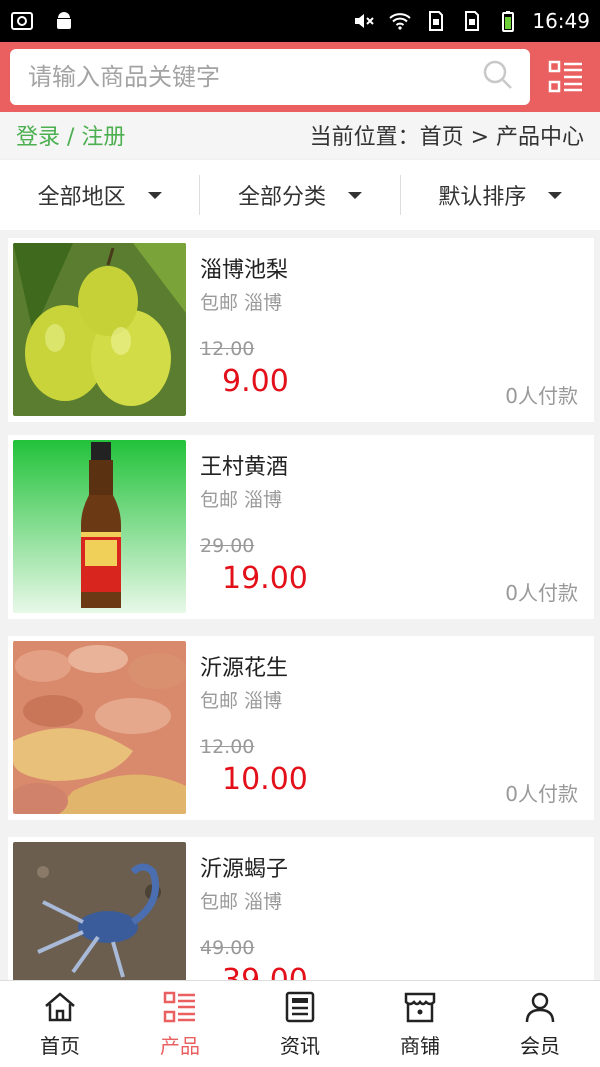 This screenshot has height=1067, width=600. Describe the element at coordinates (244, 465) in the screenshot. I see `product-name: 王村黄酒` at that location.